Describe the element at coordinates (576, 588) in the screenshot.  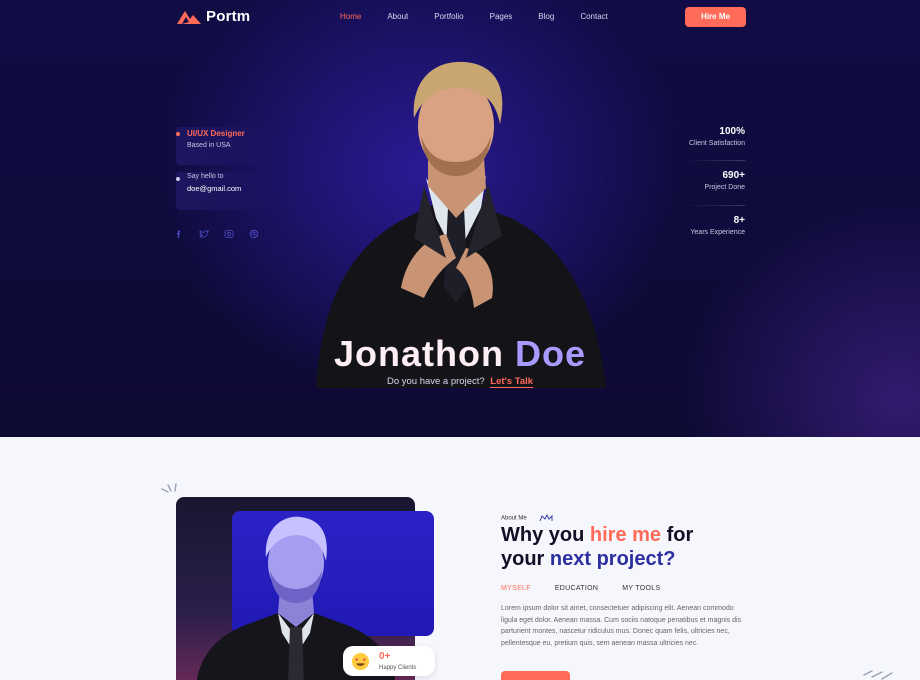
I see `tab-education: EDUCATION` at that location.